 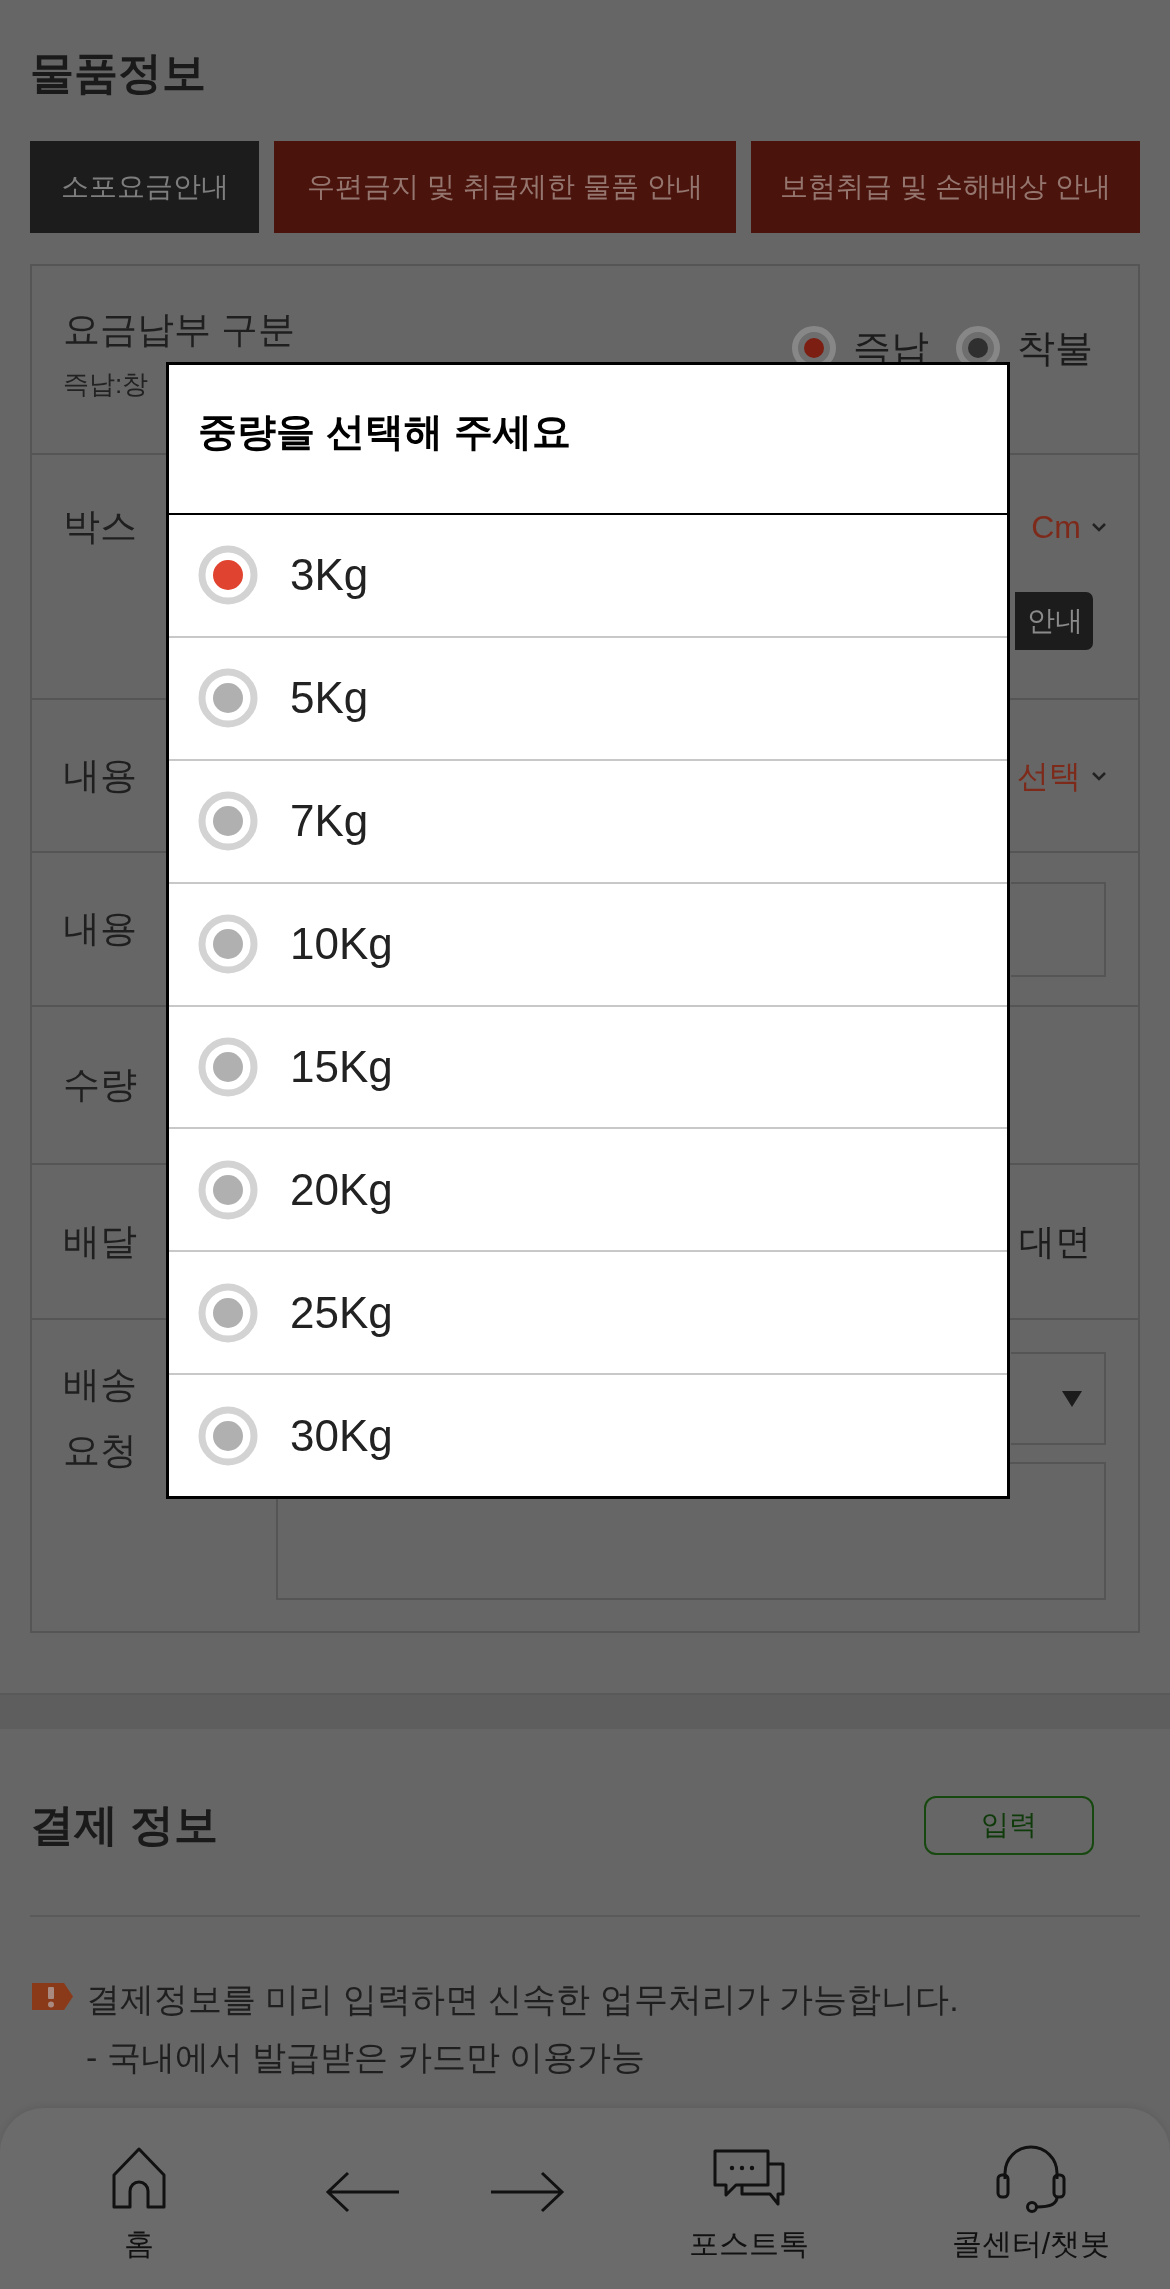 I want to click on weight-option: 5Kg, so click(x=588, y=697).